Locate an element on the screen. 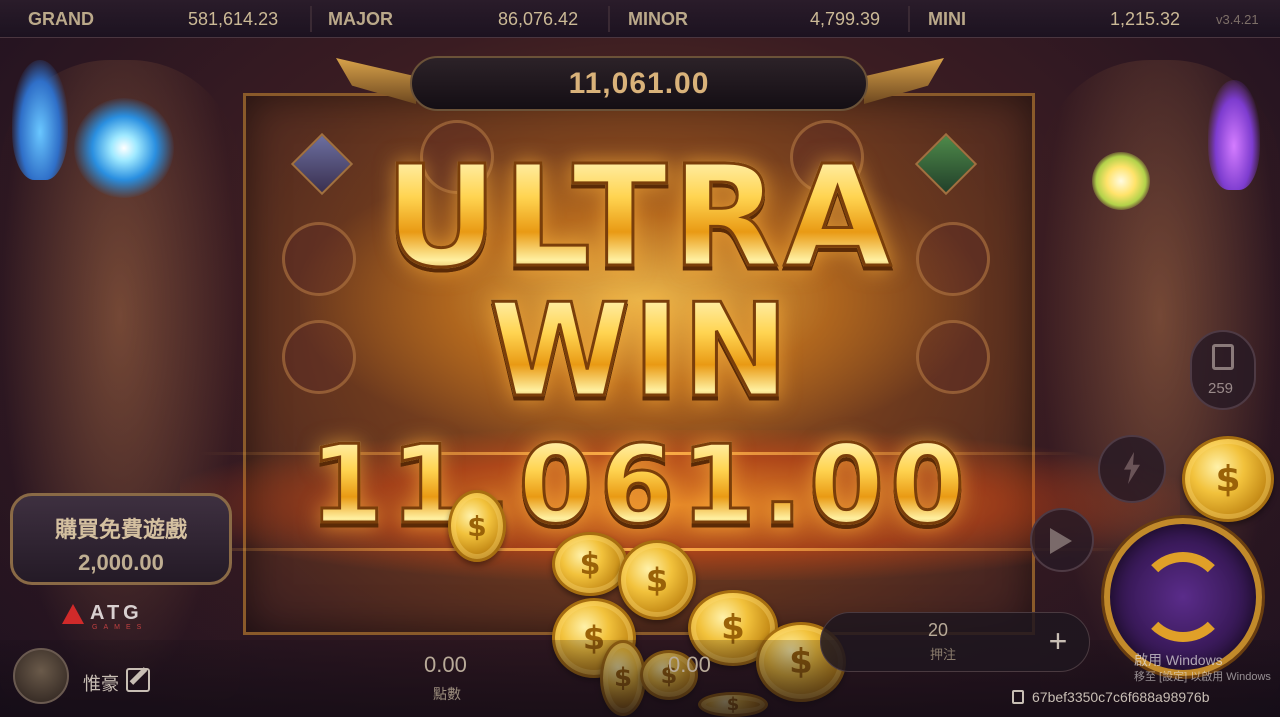 This screenshot has width=1280, height=717. jackpot-major-label: MAJOR is located at coordinates (361, 19).